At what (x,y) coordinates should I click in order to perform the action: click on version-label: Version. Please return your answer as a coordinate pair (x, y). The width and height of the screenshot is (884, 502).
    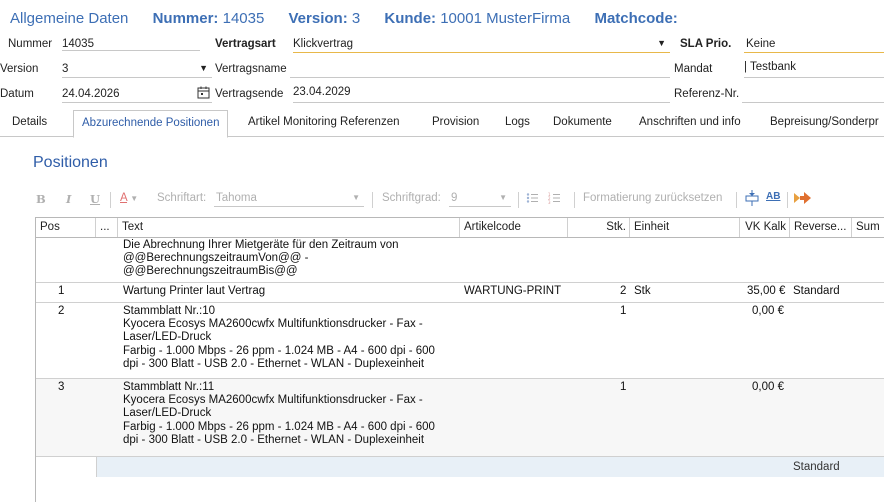
    Looking at the image, I should click on (19, 69).